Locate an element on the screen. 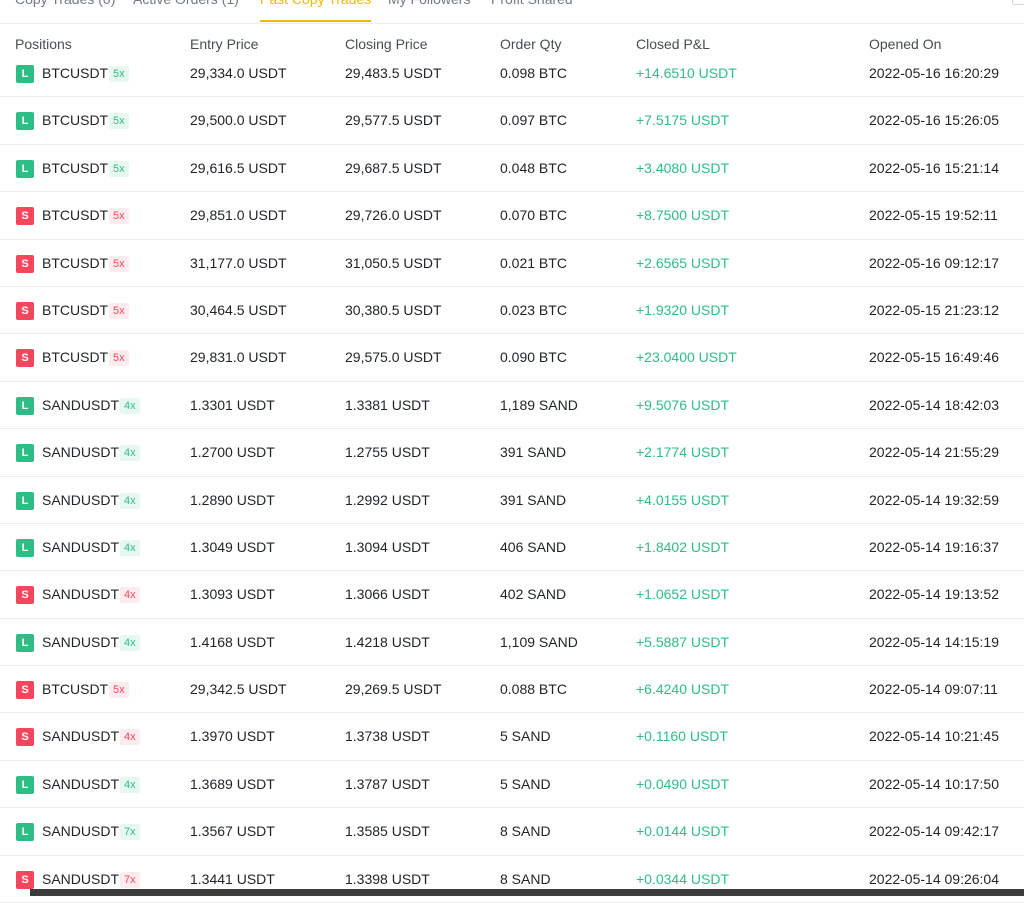  entry-price: 1.3567 USDT is located at coordinates (232, 831).